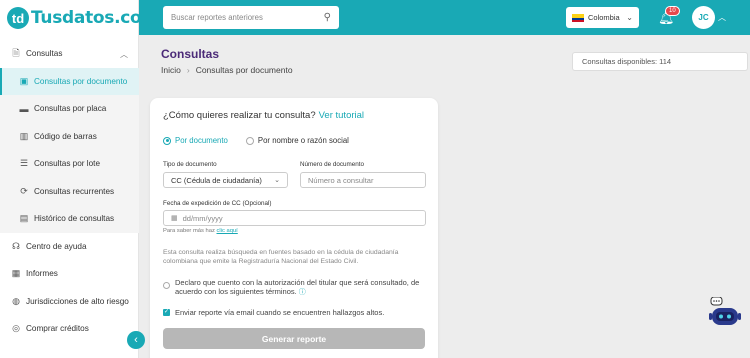 The width and height of the screenshot is (750, 358). I want to click on credits-available: Consultas disponibles: 114, so click(660, 61).